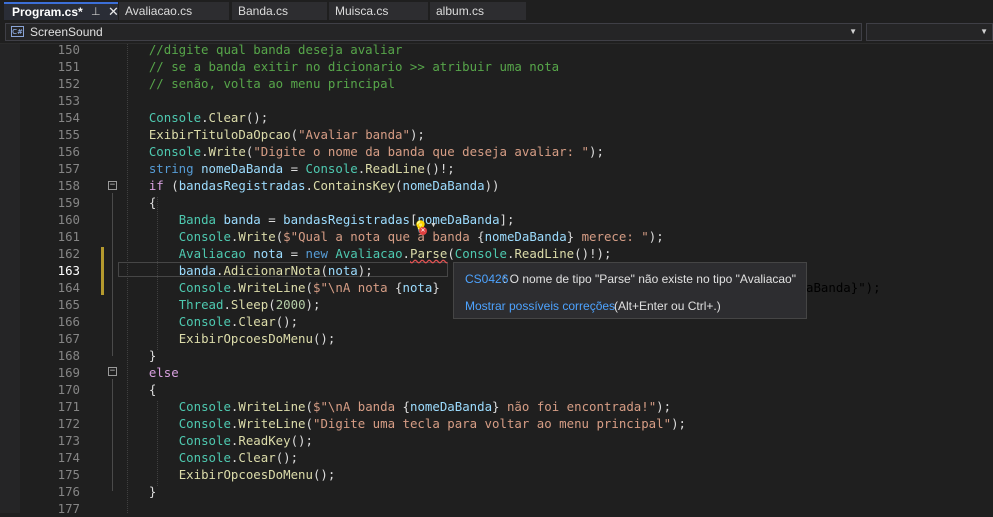 This screenshot has height=517, width=993. What do you see at coordinates (496, 355) in the screenshot?
I see `code-line: 168 }` at bounding box center [496, 355].